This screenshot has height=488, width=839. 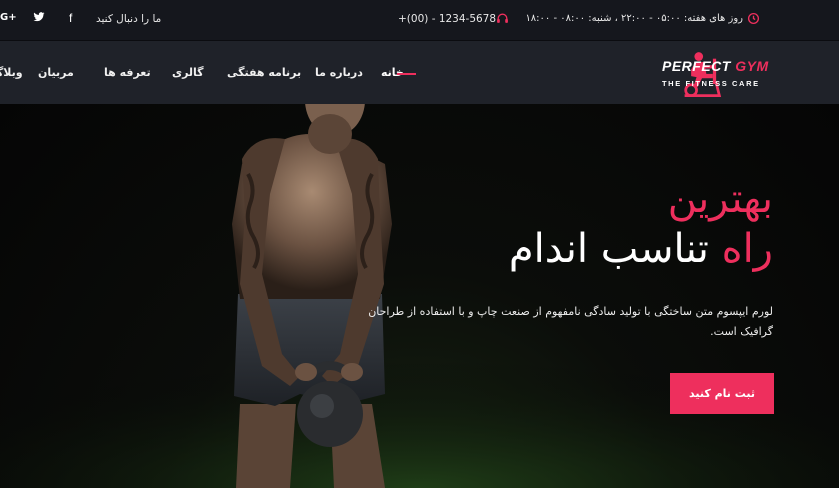 What do you see at coordinates (502, 18) in the screenshot?
I see `headset-icon` at bounding box center [502, 18].